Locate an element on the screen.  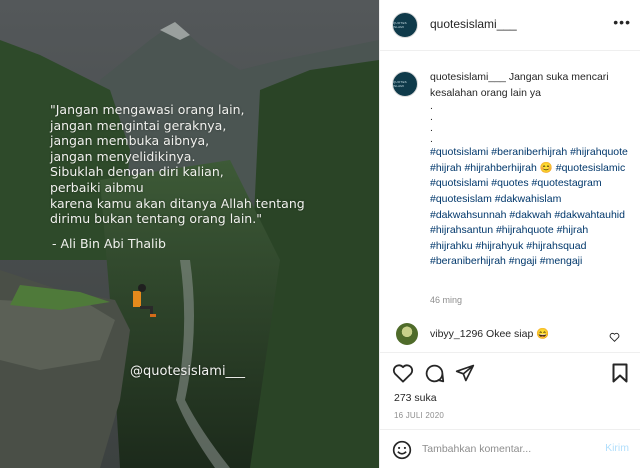
comment-input is located at coordinates (502, 449).